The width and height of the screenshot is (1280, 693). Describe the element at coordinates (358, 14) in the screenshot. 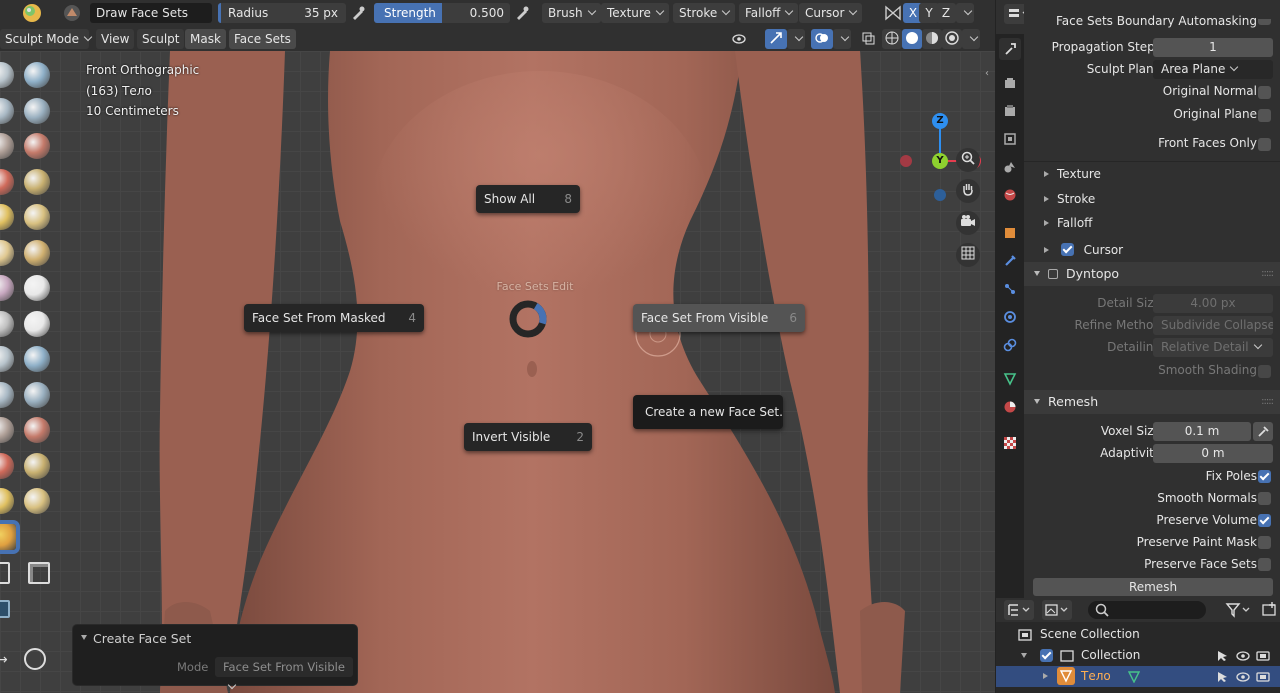

I see `radius-pressure-icon` at that location.